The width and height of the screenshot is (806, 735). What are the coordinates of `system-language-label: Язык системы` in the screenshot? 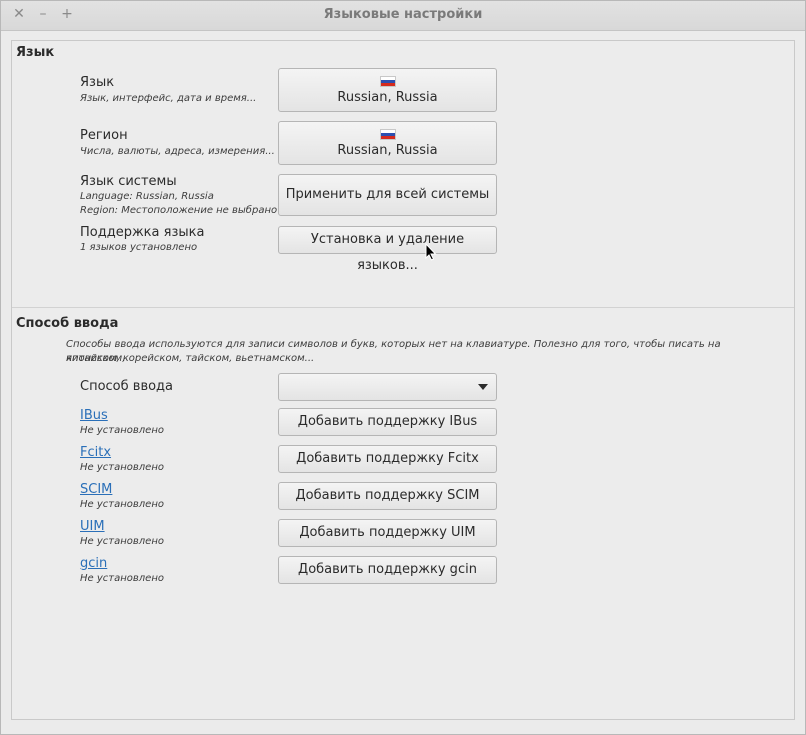 It's located at (128, 181).